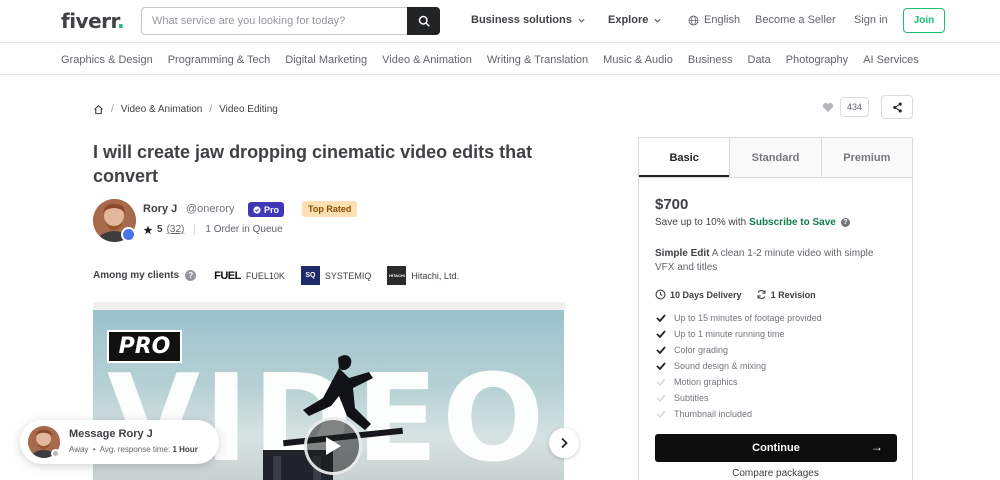 The height and width of the screenshot is (480, 1000). I want to click on delivery-info: 10 Days Delivery, so click(698, 294).